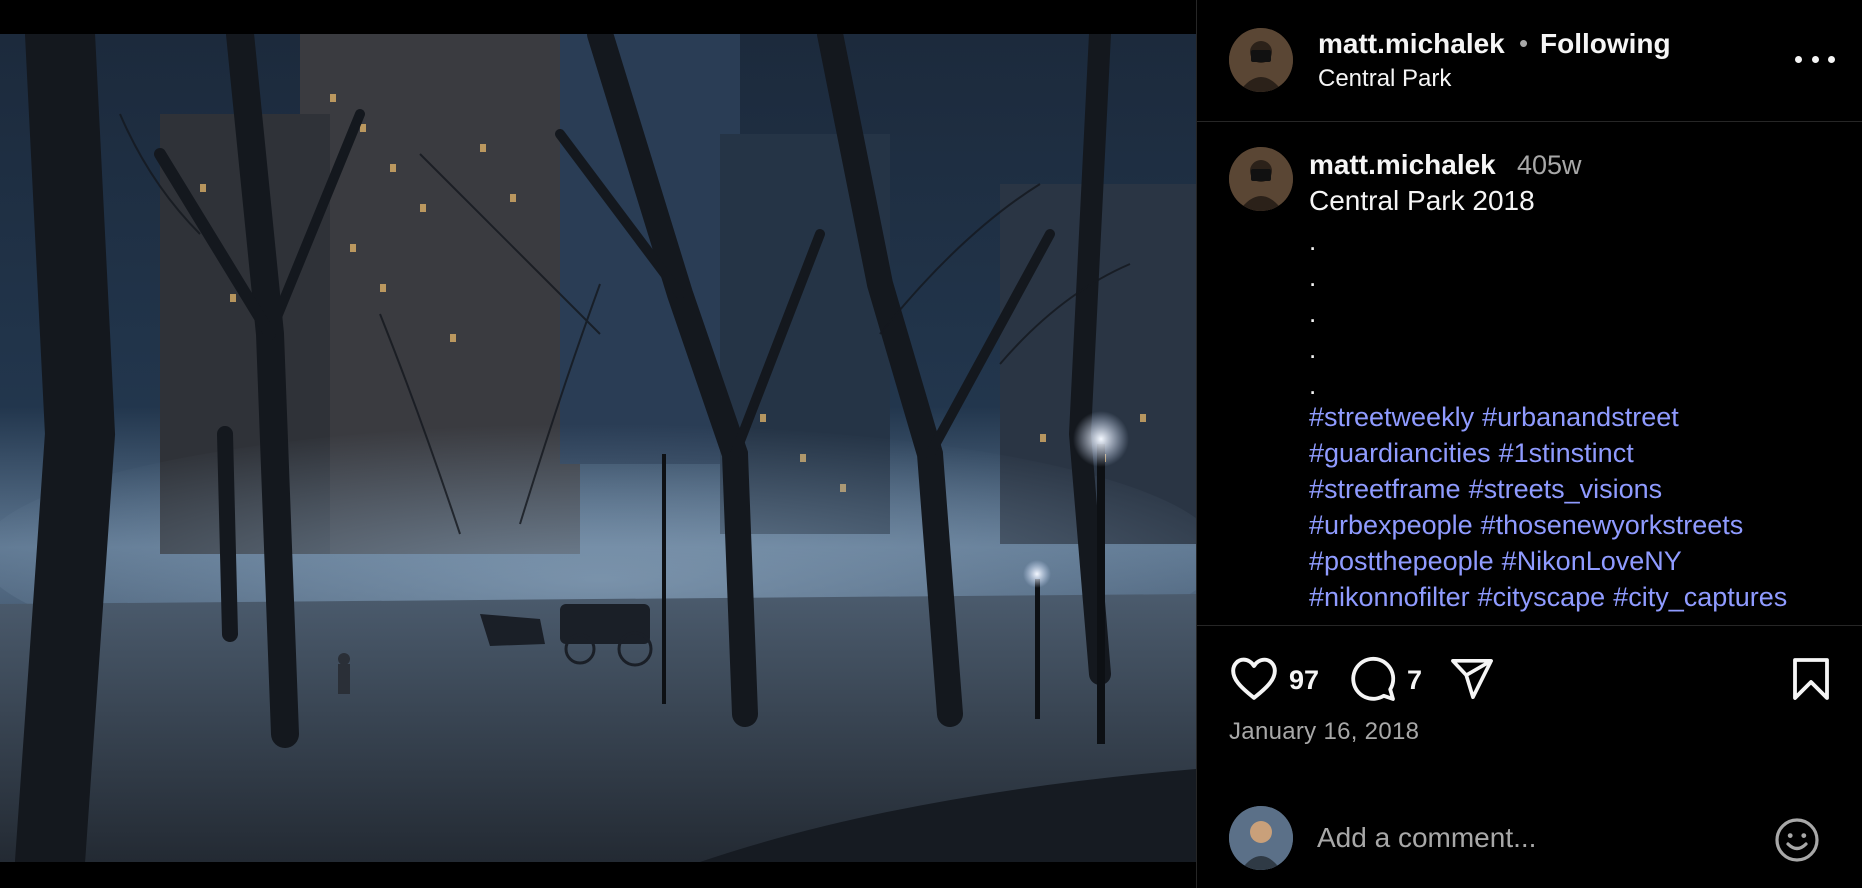 This screenshot has width=1862, height=888. I want to click on current-user-avatar, so click(1261, 838).